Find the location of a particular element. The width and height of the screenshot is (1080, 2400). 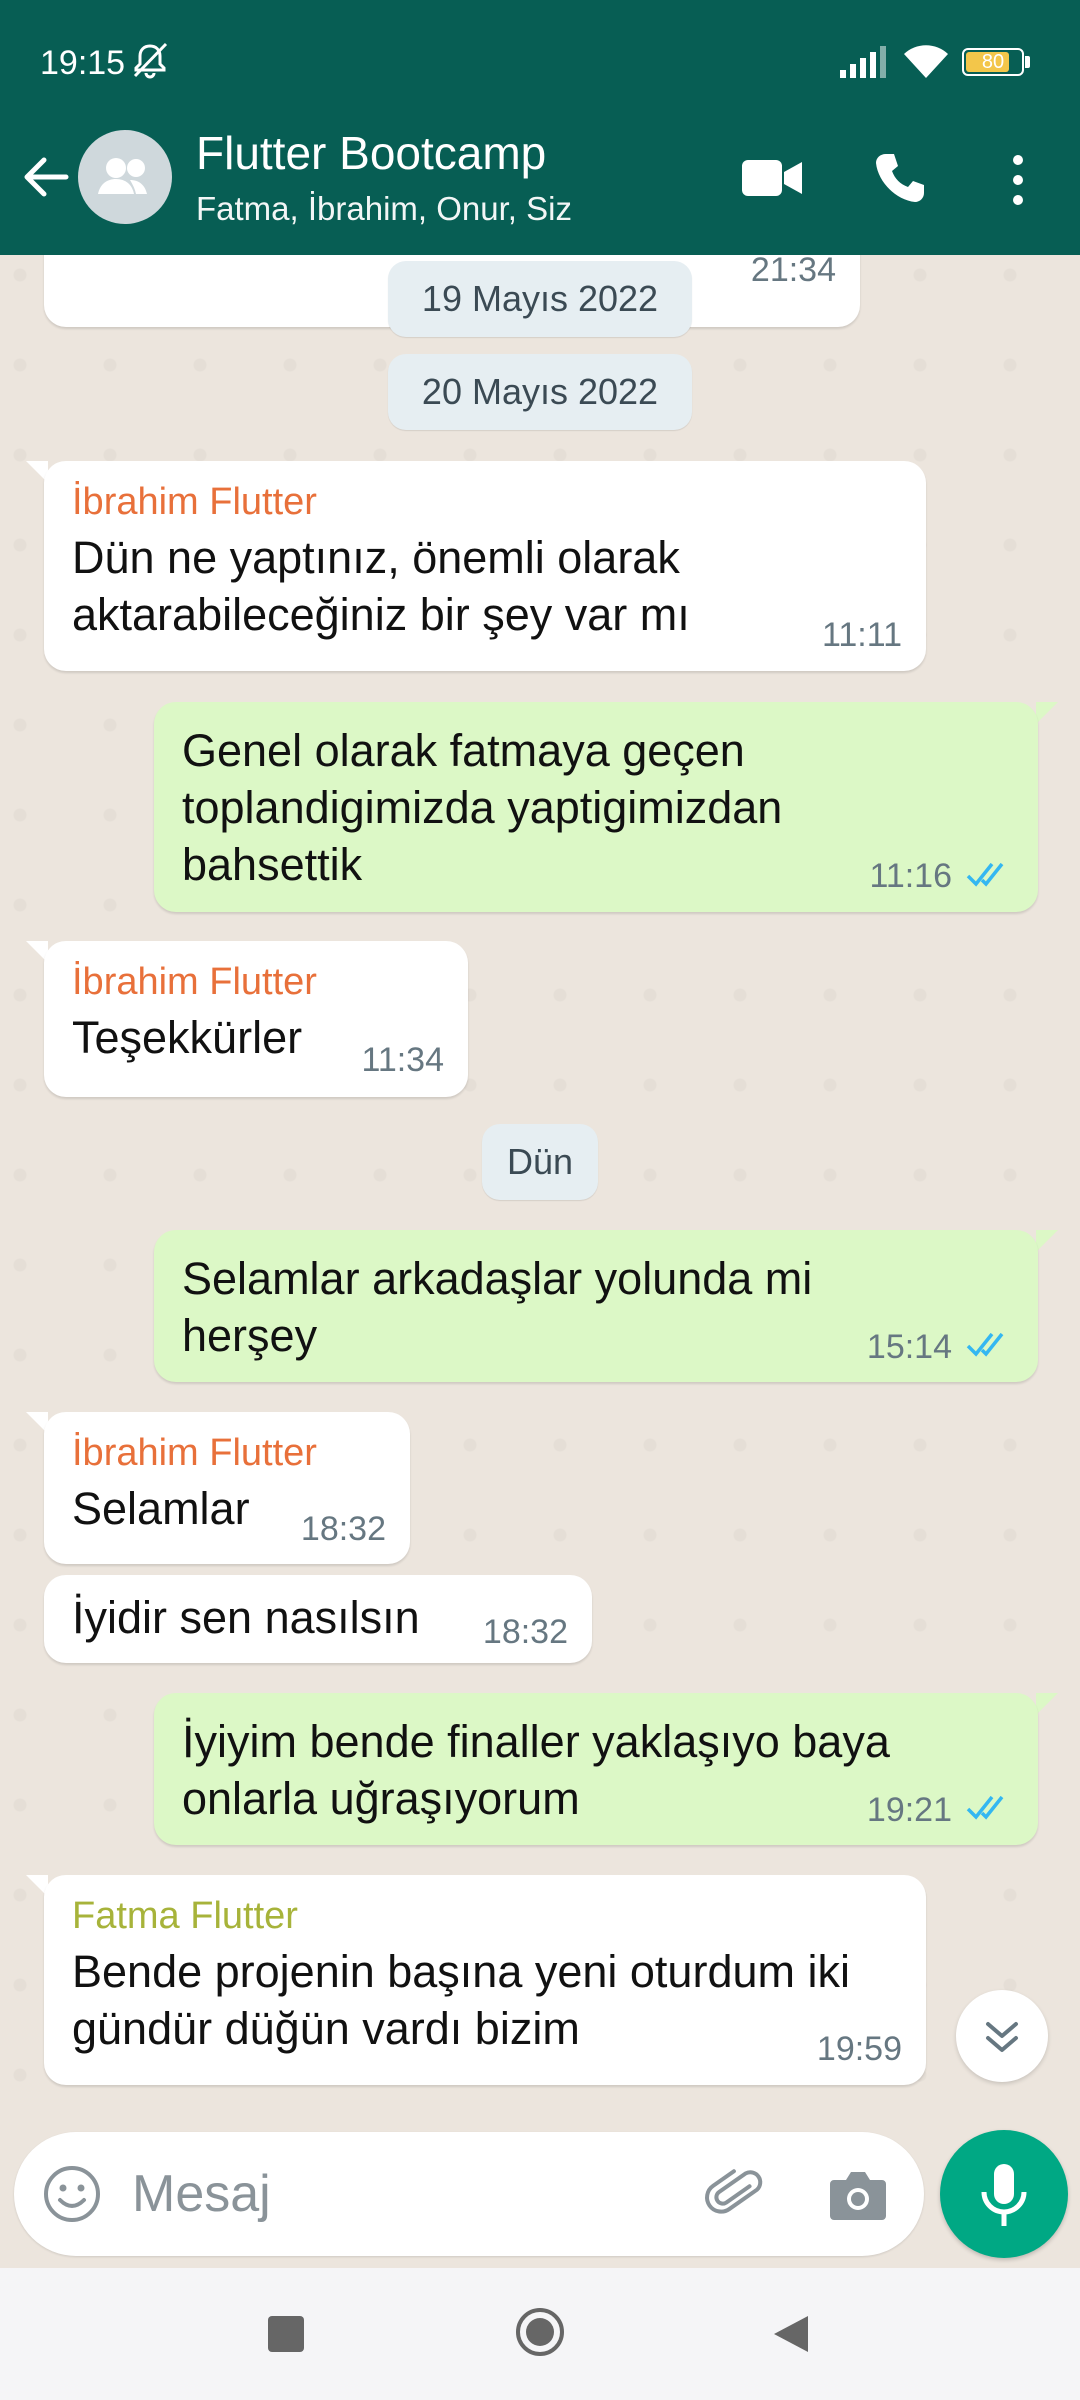

group-avatar is located at coordinates (125, 177).